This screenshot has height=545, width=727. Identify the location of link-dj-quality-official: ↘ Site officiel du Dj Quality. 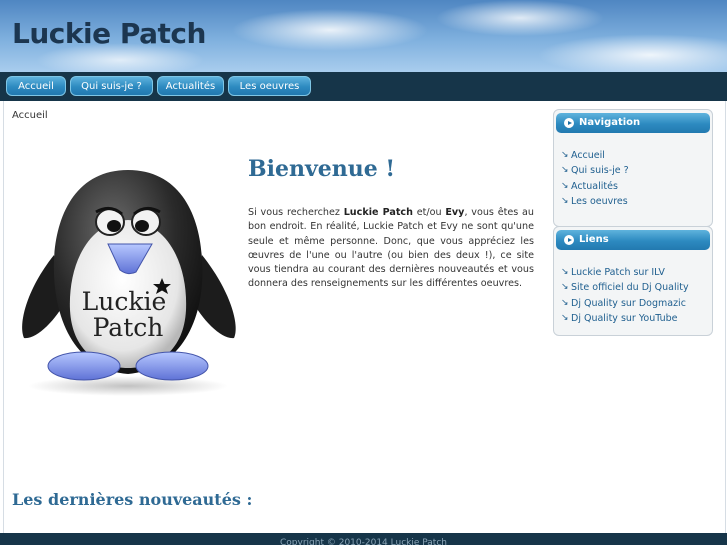
(625, 287).